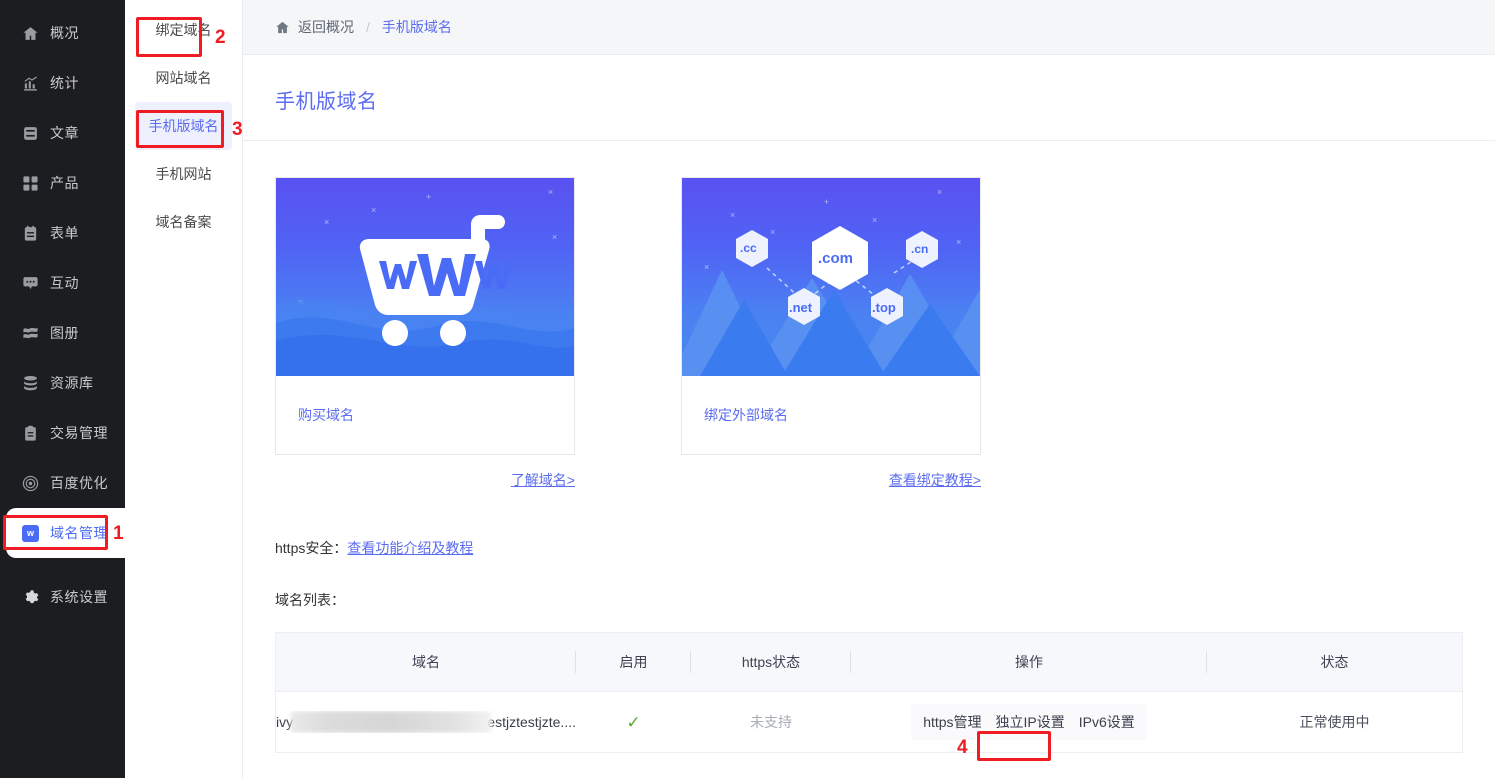 The image size is (1495, 778). I want to click on sidebar-item-article: 文章, so click(62, 133).